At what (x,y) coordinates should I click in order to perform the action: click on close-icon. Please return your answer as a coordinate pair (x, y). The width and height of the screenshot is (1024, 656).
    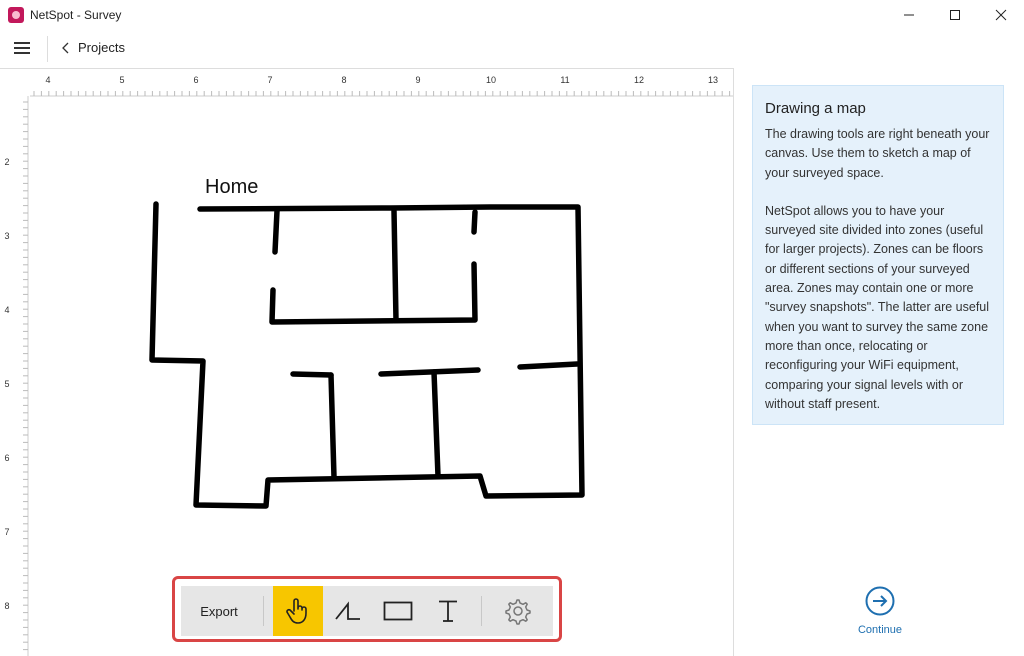
    Looking at the image, I should click on (1001, 15).